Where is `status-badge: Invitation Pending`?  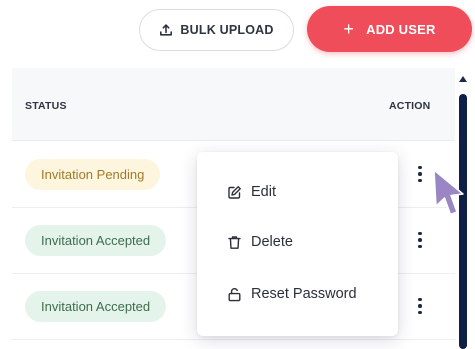
status-badge: Invitation Pending is located at coordinates (93, 174).